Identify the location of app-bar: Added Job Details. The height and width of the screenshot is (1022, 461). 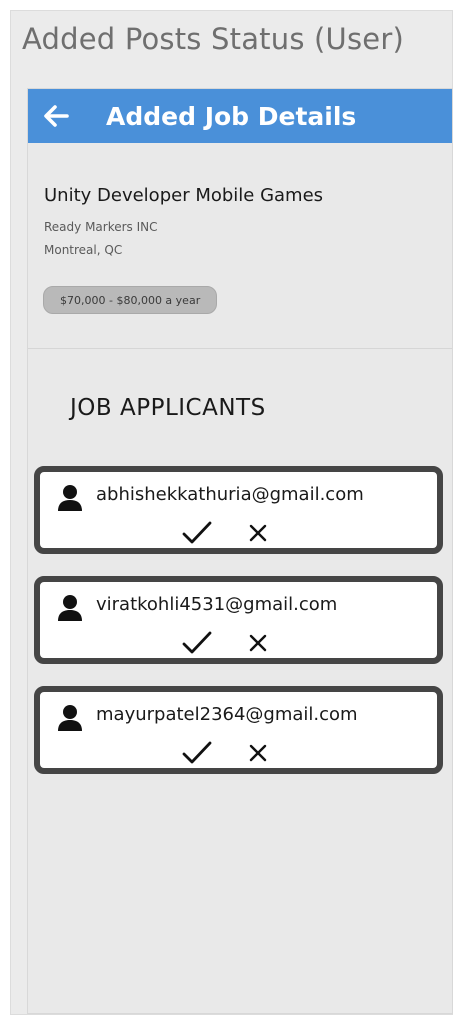
(240, 116).